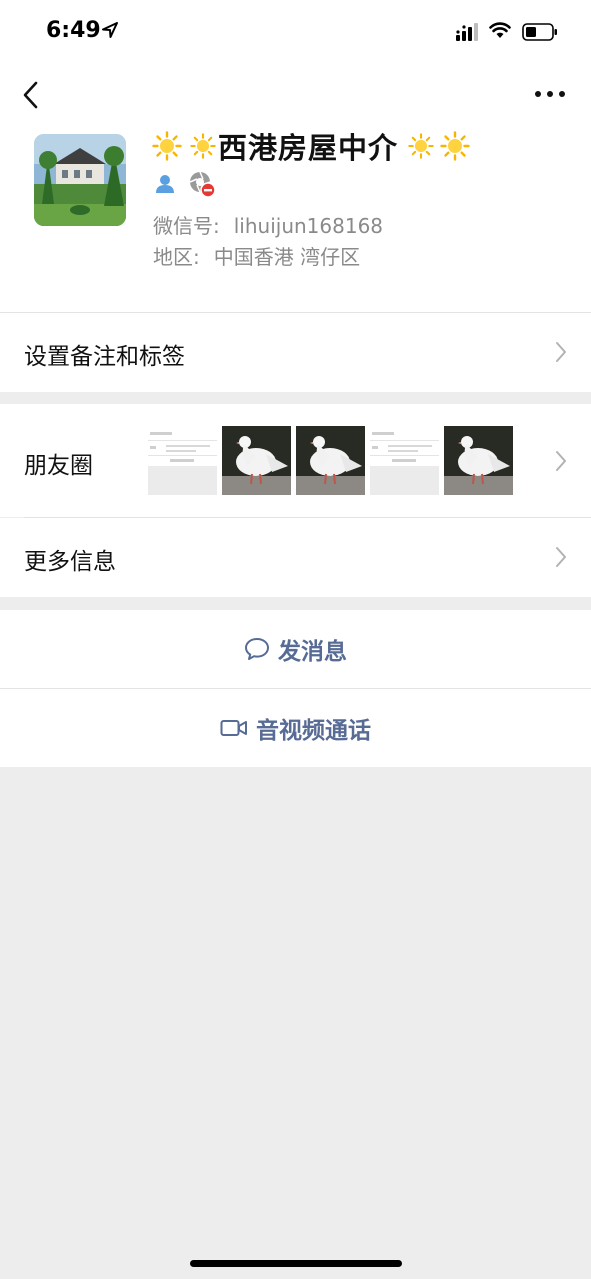 Image resolution: width=591 pixels, height=1279 pixels. I want to click on wifi-icon, so click(500, 30).